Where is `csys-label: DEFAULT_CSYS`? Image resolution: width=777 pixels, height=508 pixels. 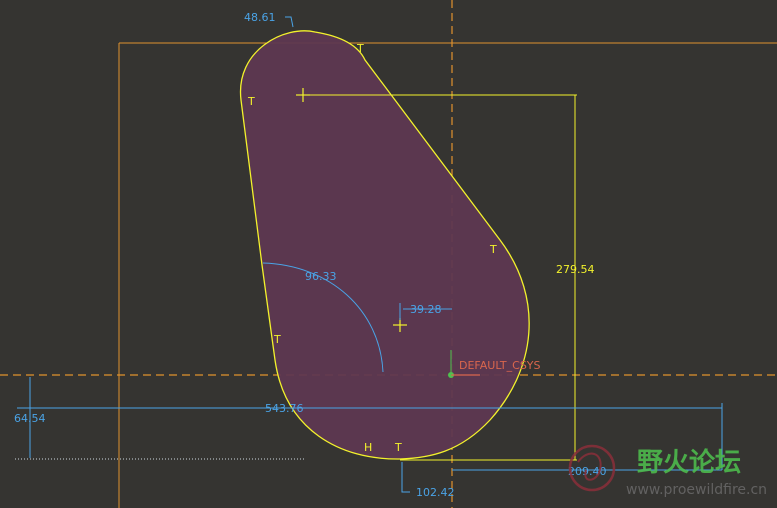 csys-label: DEFAULT_CSYS is located at coordinates (500, 365).